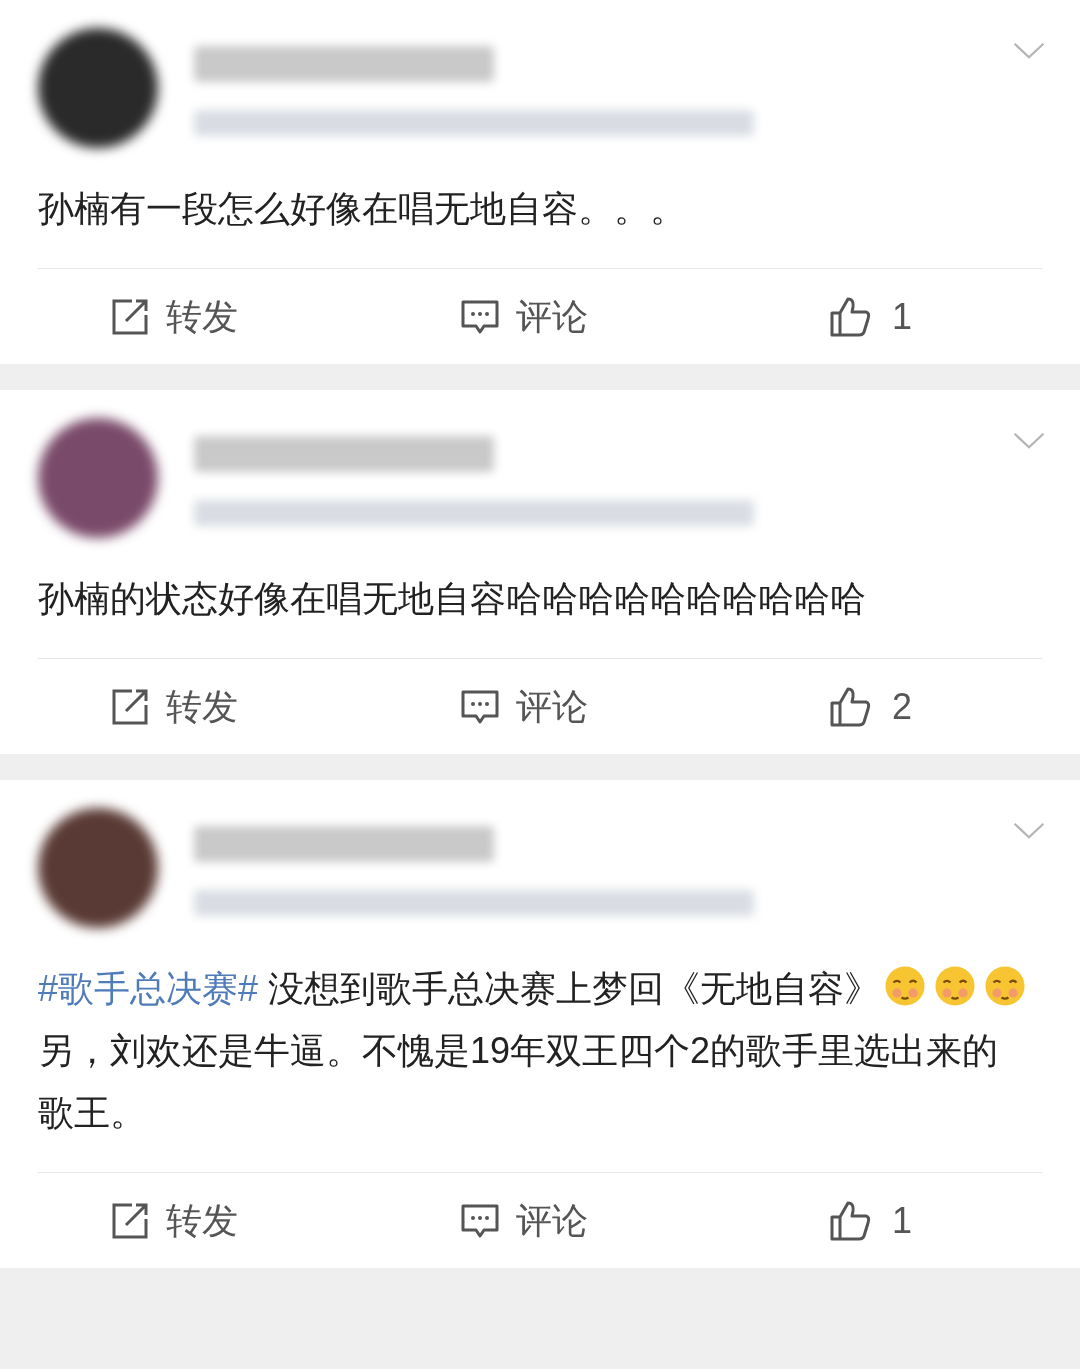 The image size is (1080, 1369). Describe the element at coordinates (452, 598) in the screenshot. I see `post-text: 孙楠的状态好像在唱无地自容哈哈哈哈哈哈哈哈哈哈` at that location.